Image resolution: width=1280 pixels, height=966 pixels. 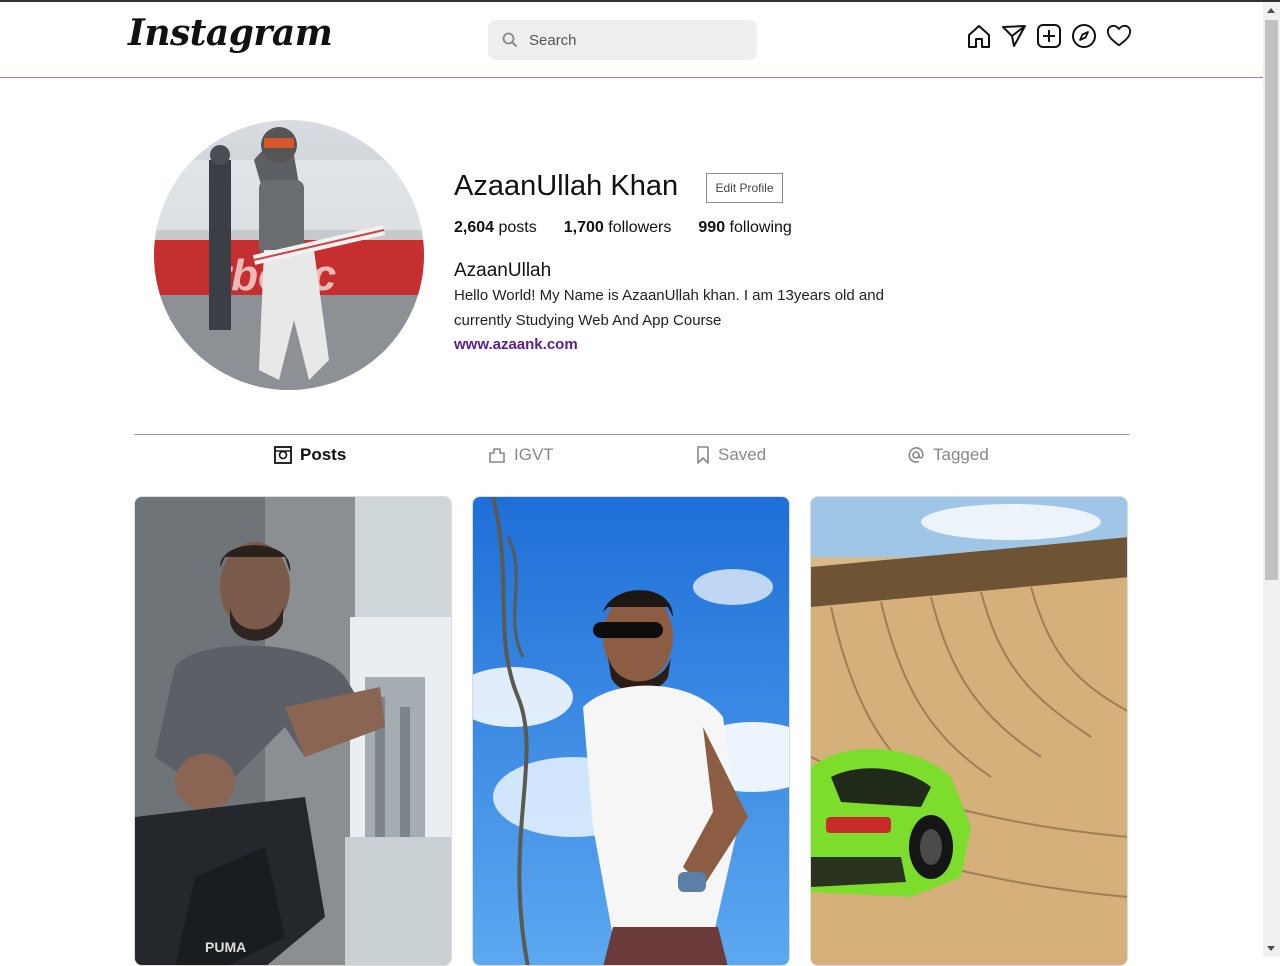 I want to click on explore-icon, so click(x=1084, y=36).